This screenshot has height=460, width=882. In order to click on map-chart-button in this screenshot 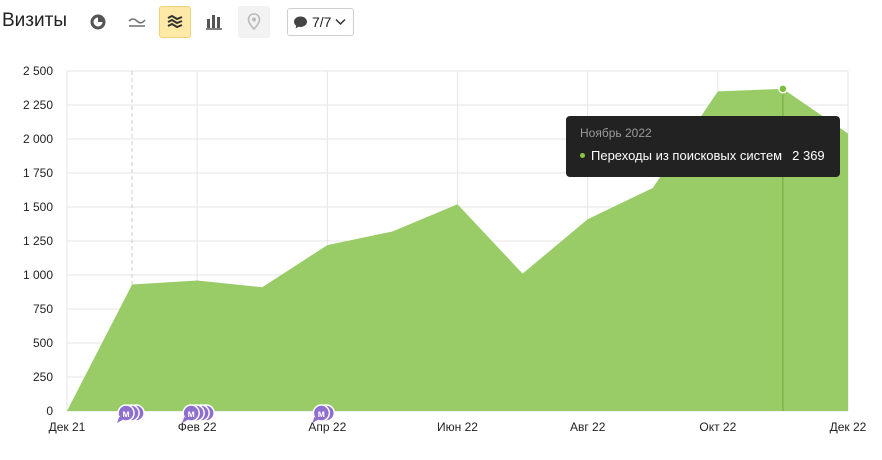, I will do `click(254, 22)`.